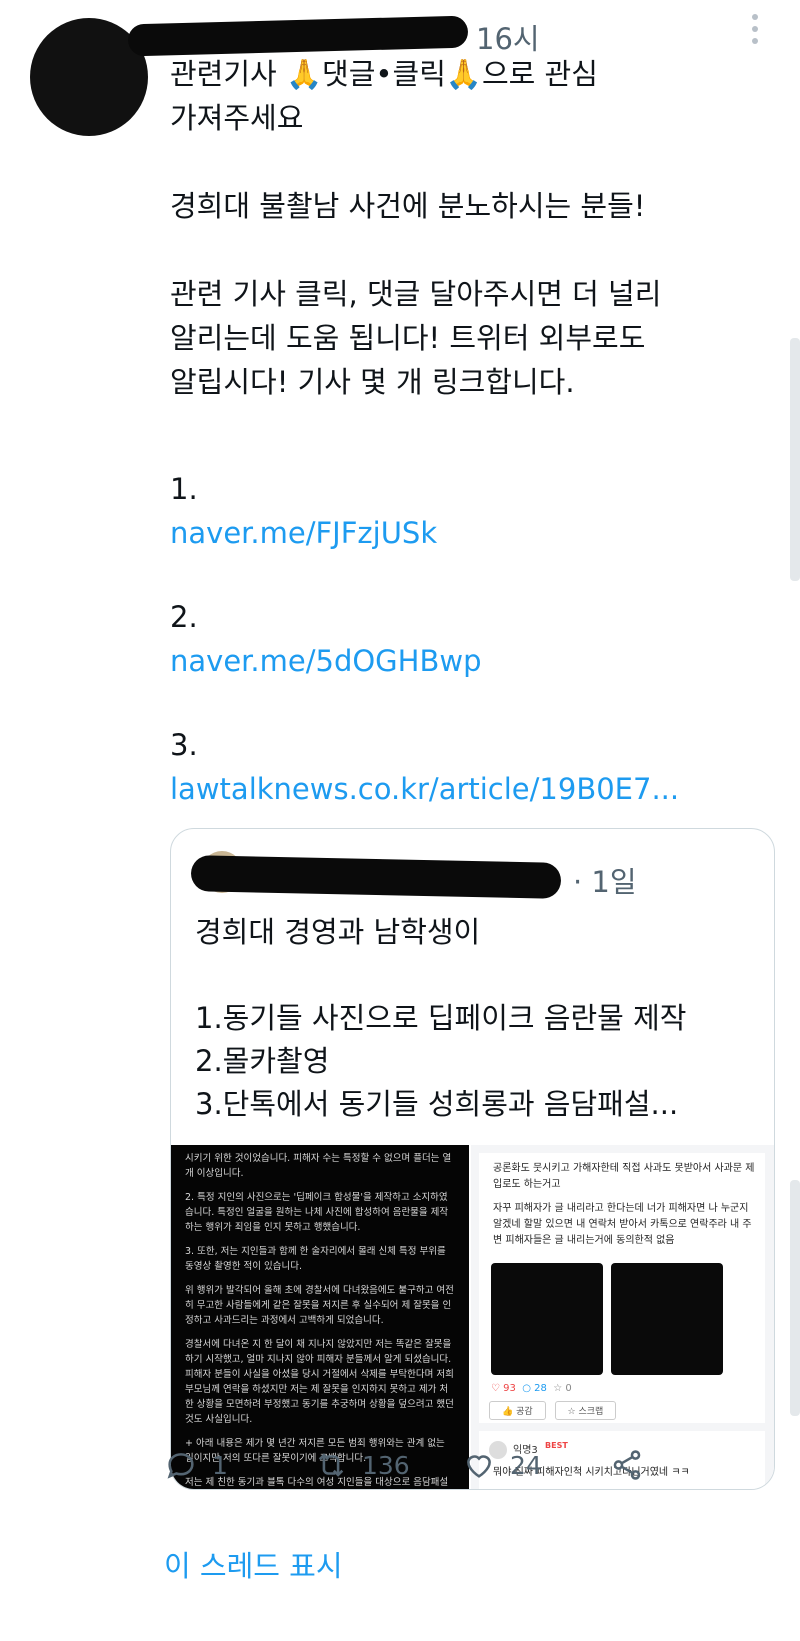 The image size is (800, 1641). I want to click on post-buttons: 👍 공감 ☆ 스크랩, so click(555, 1410).